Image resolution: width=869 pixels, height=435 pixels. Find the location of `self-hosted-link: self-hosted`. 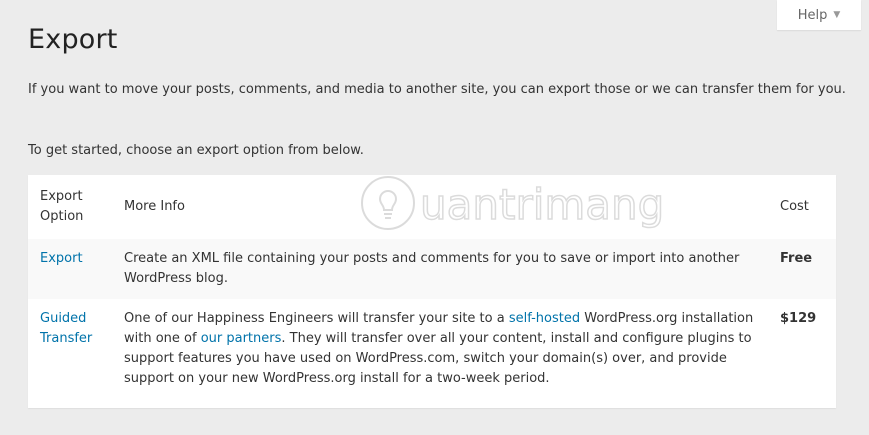

self-hosted-link: self-hosted is located at coordinates (544, 318).